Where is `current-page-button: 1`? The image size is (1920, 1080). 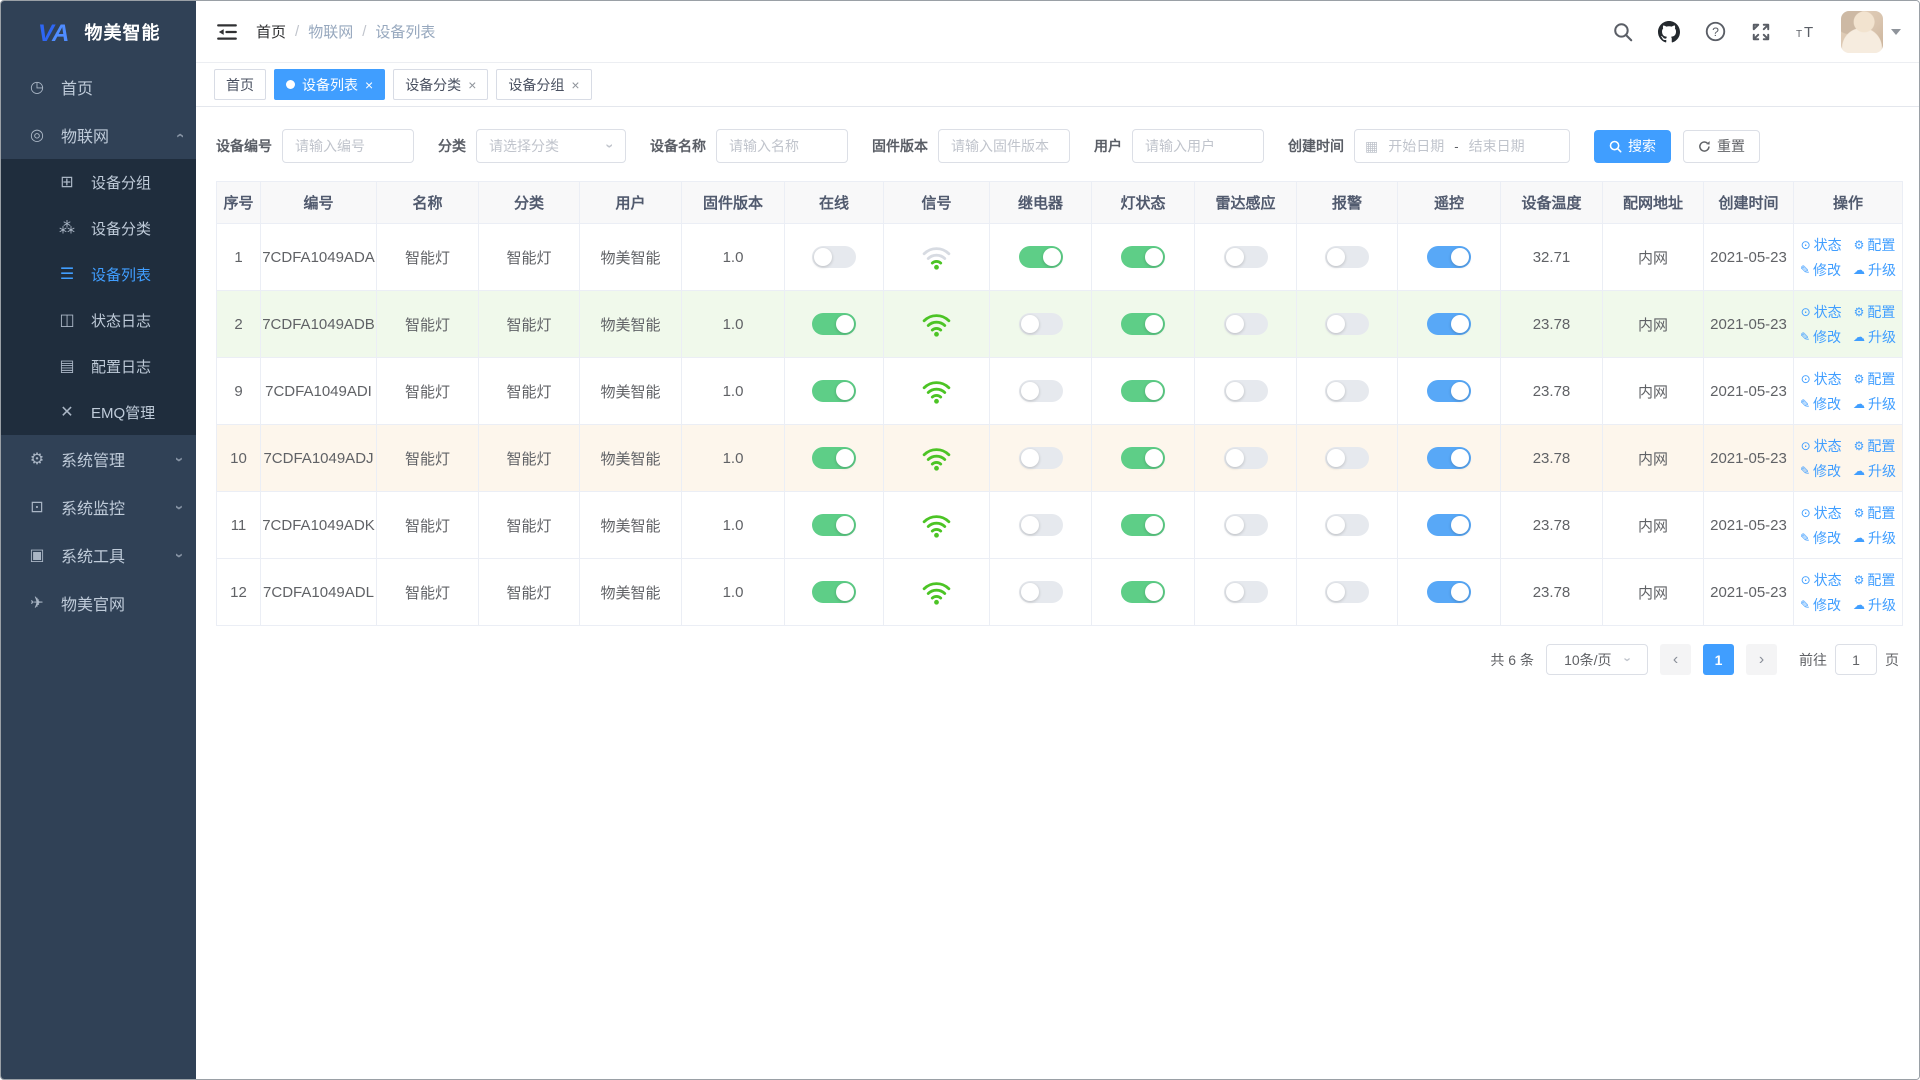 current-page-button: 1 is located at coordinates (1718, 659).